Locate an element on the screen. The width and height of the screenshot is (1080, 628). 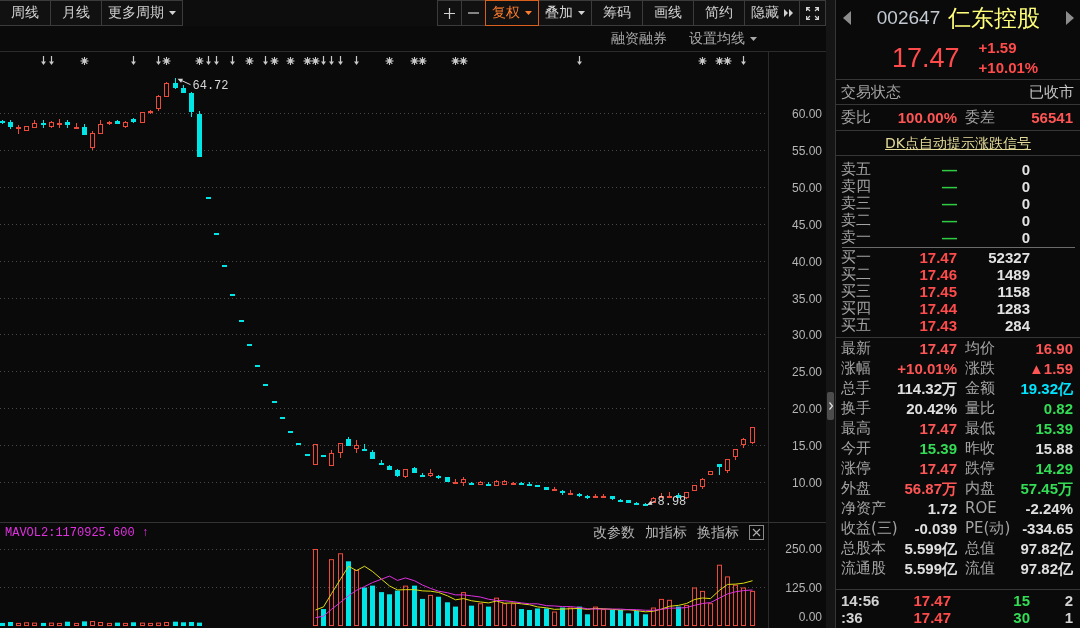
axis-label: 125.00 is located at coordinates (803, 587).